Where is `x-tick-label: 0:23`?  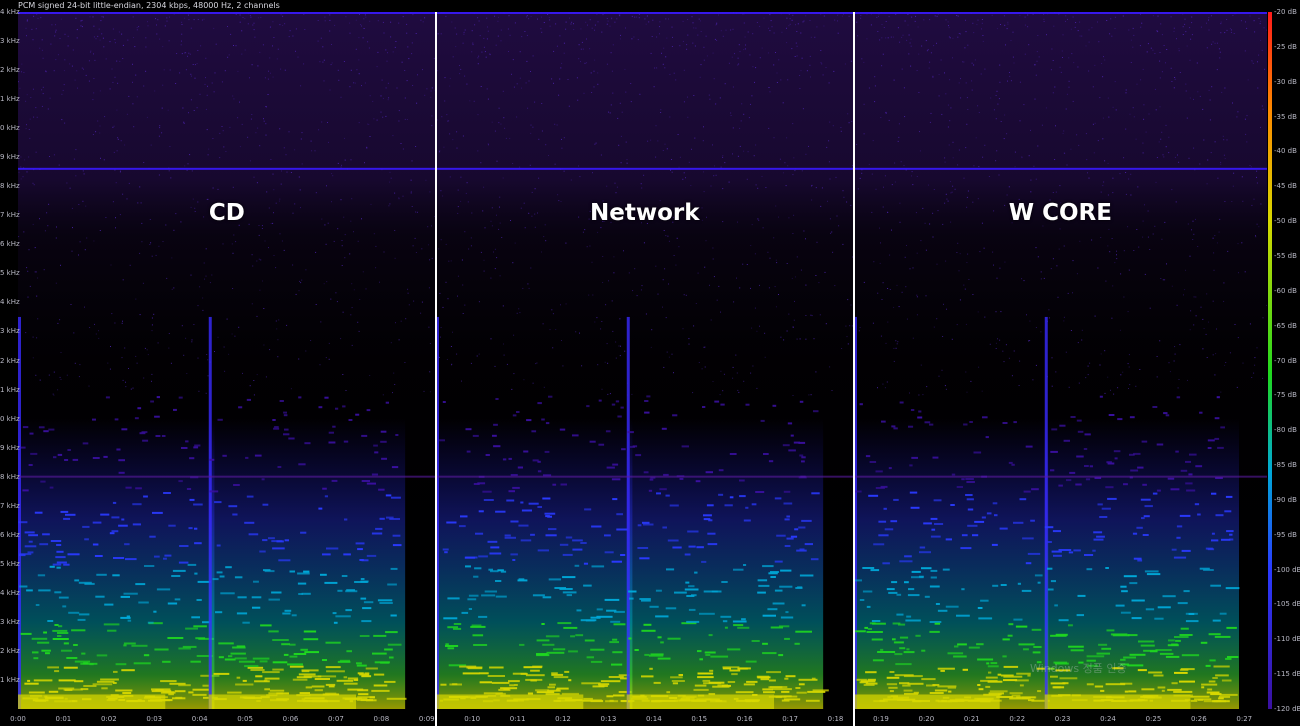
x-tick-label: 0:23 is located at coordinates (1062, 719).